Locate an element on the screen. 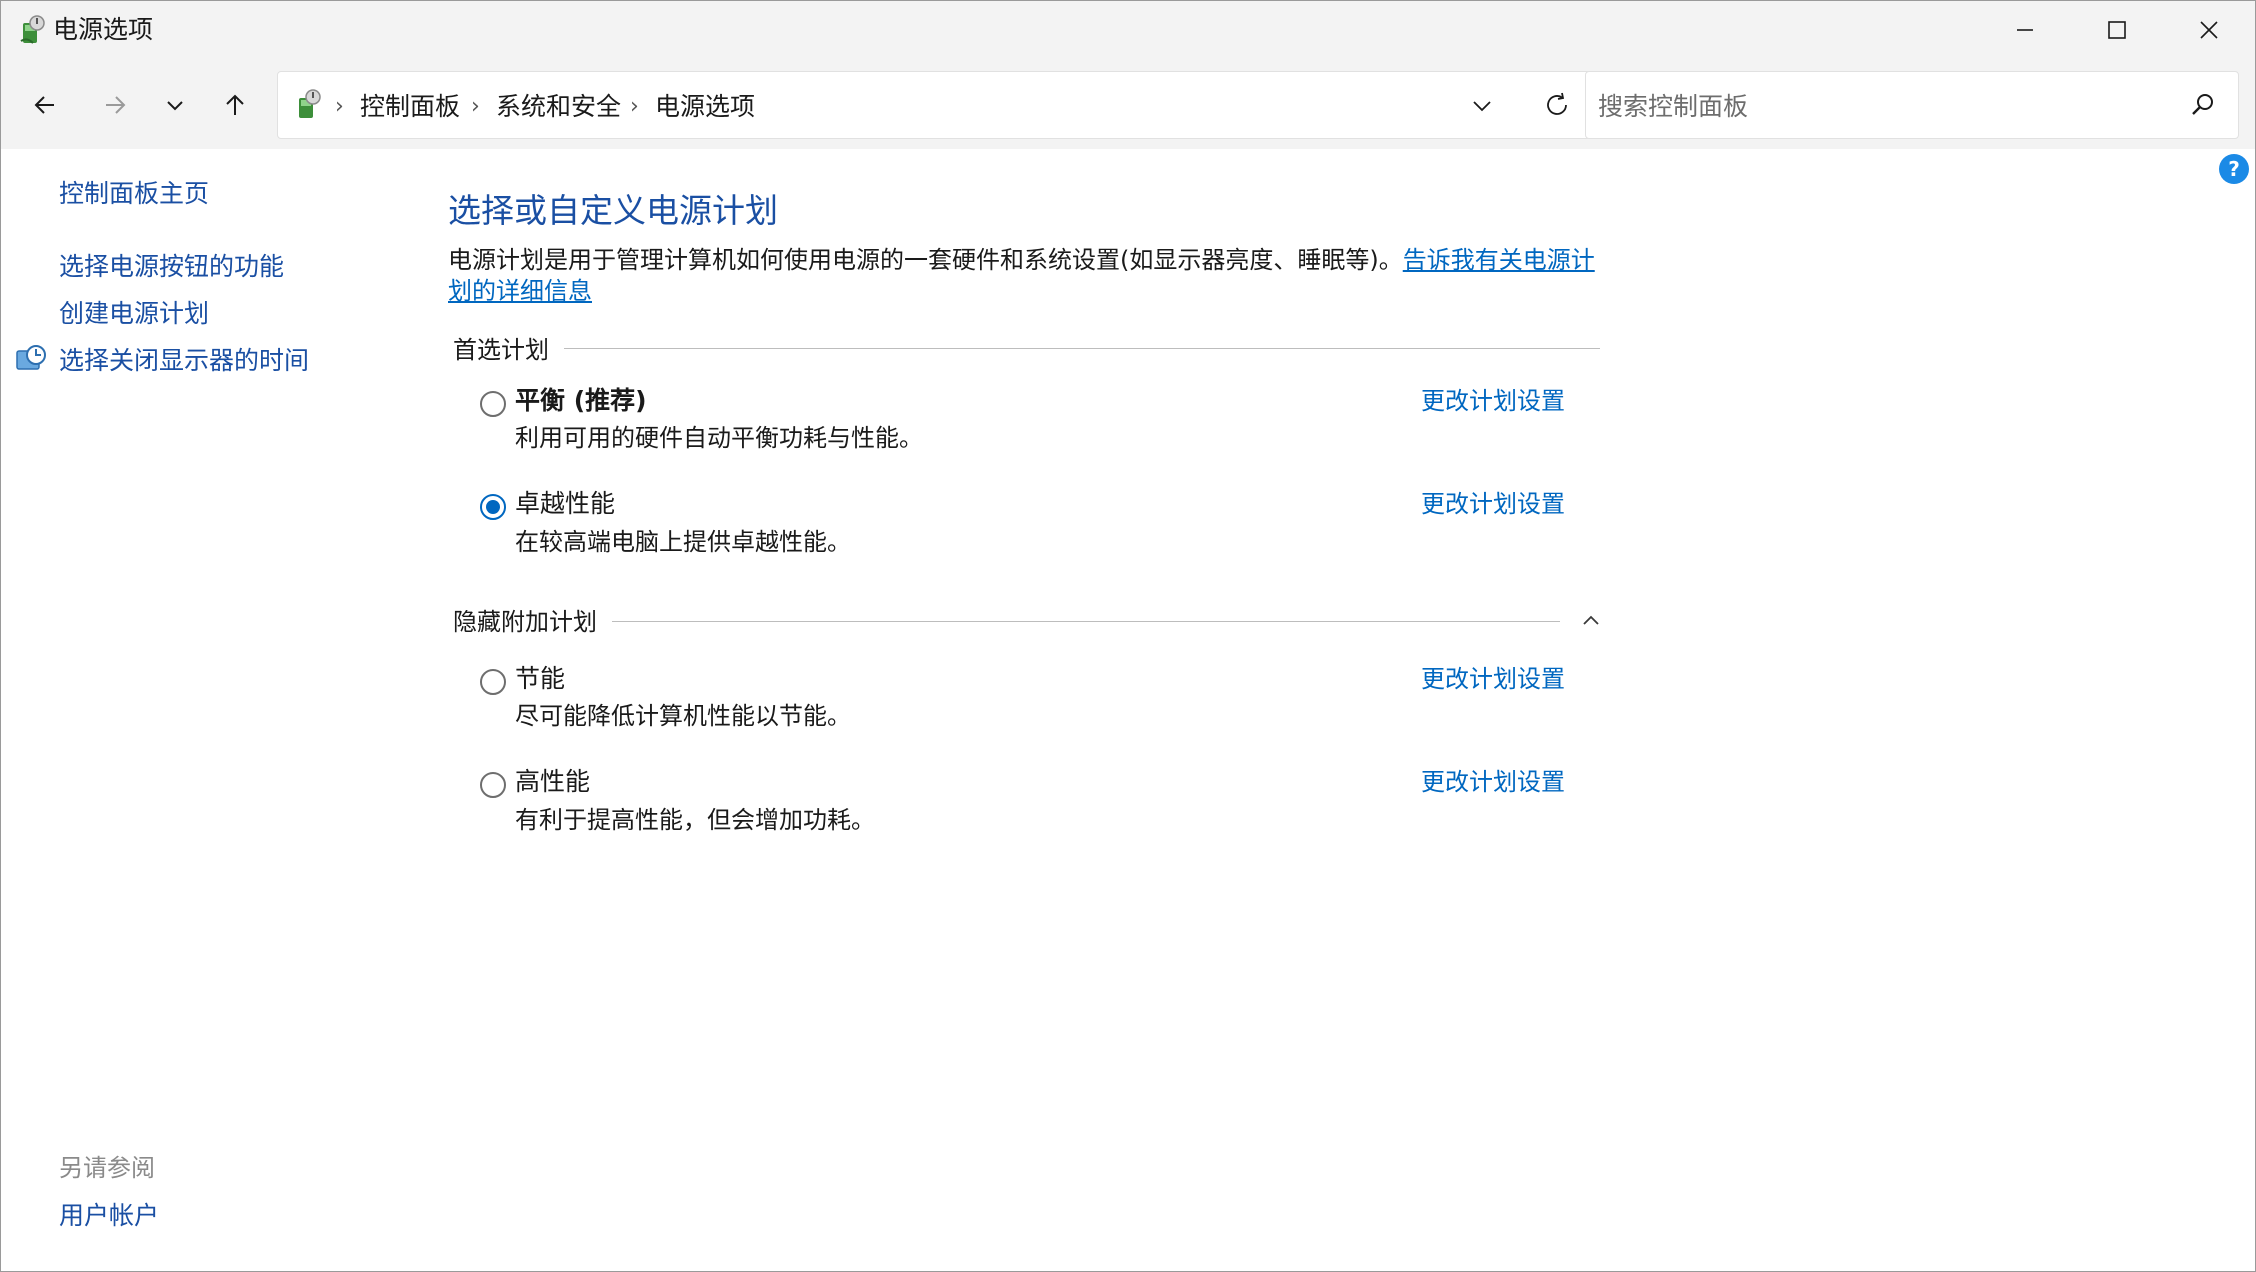 Image resolution: width=2256 pixels, height=1272 pixels. forward-button is located at coordinates (115, 105).